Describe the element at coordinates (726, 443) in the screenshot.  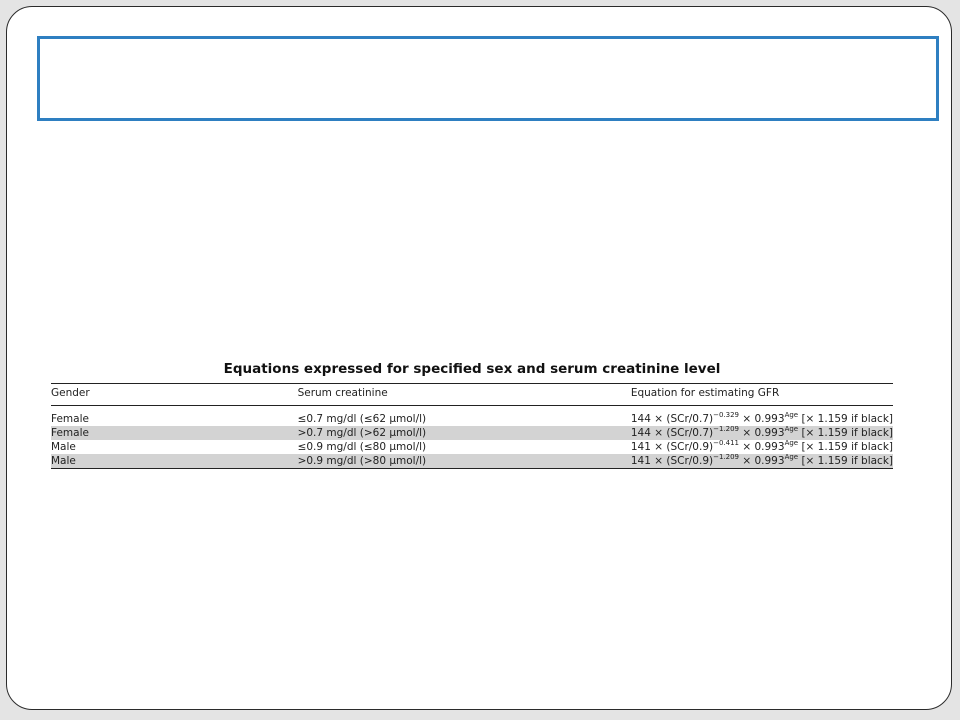
I see `eq-exponent: −0.411` at that location.